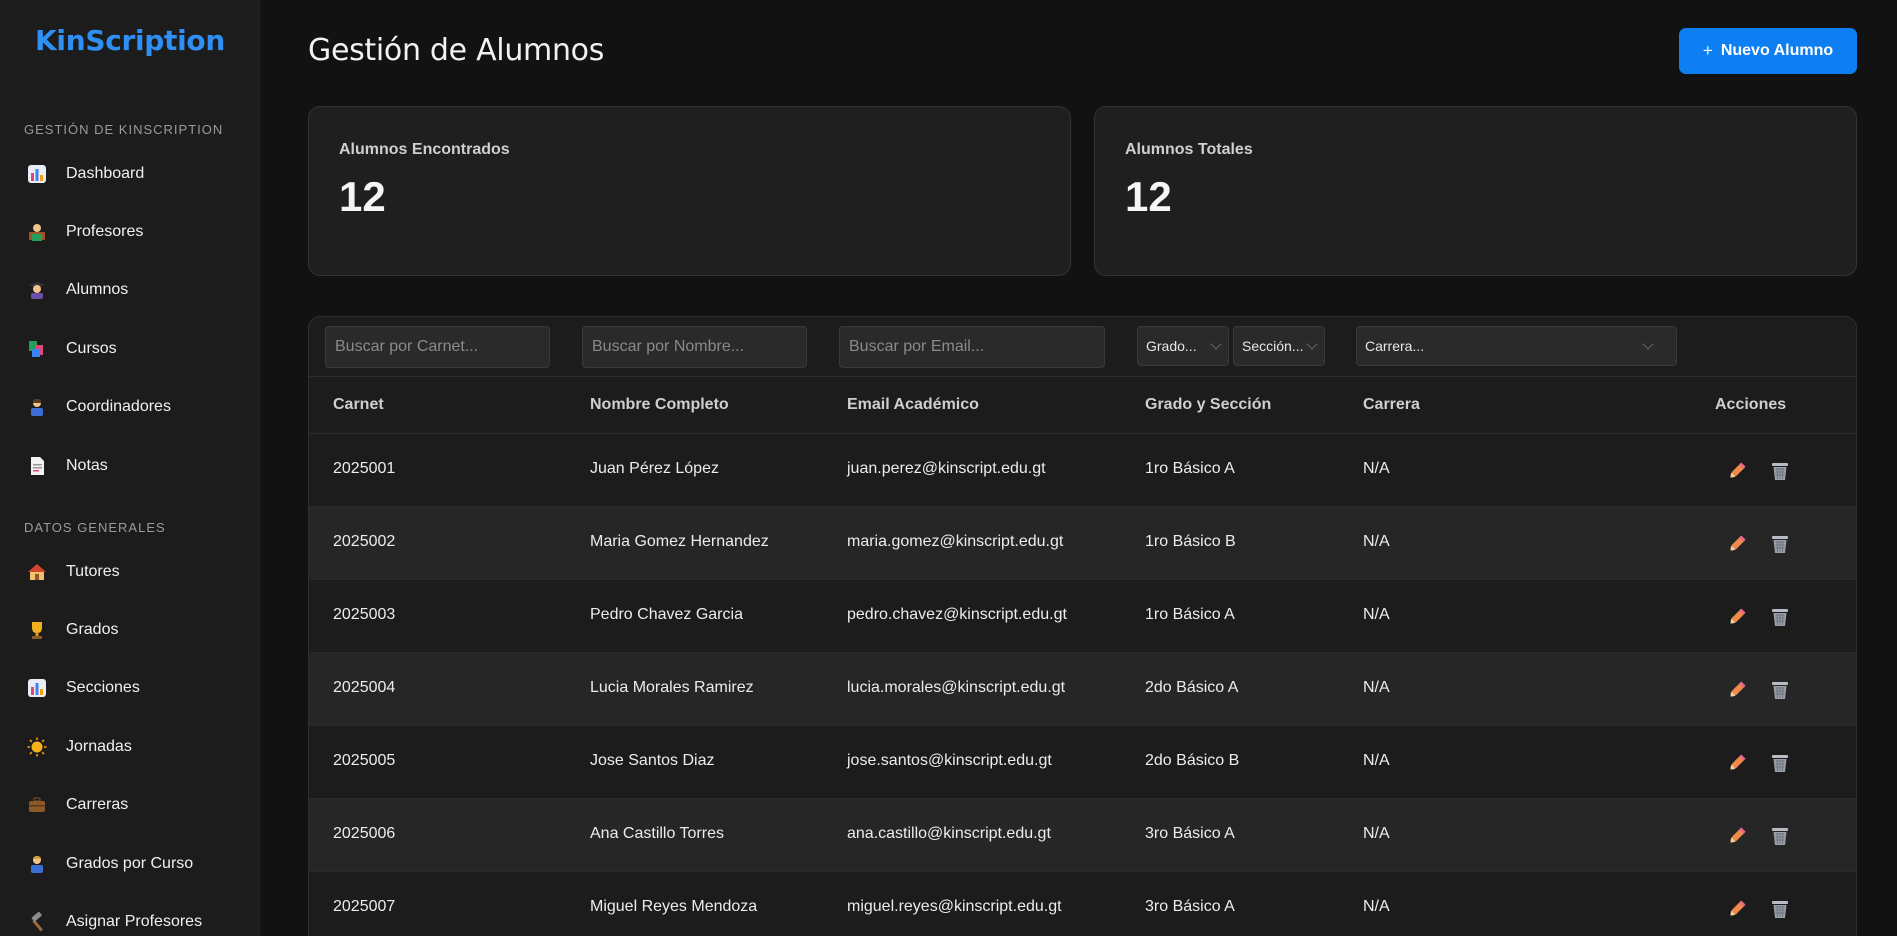 Image resolution: width=1897 pixels, height=936 pixels. What do you see at coordinates (1208, 405) in the screenshot?
I see `column-header-grado: Grado y Sección` at bounding box center [1208, 405].